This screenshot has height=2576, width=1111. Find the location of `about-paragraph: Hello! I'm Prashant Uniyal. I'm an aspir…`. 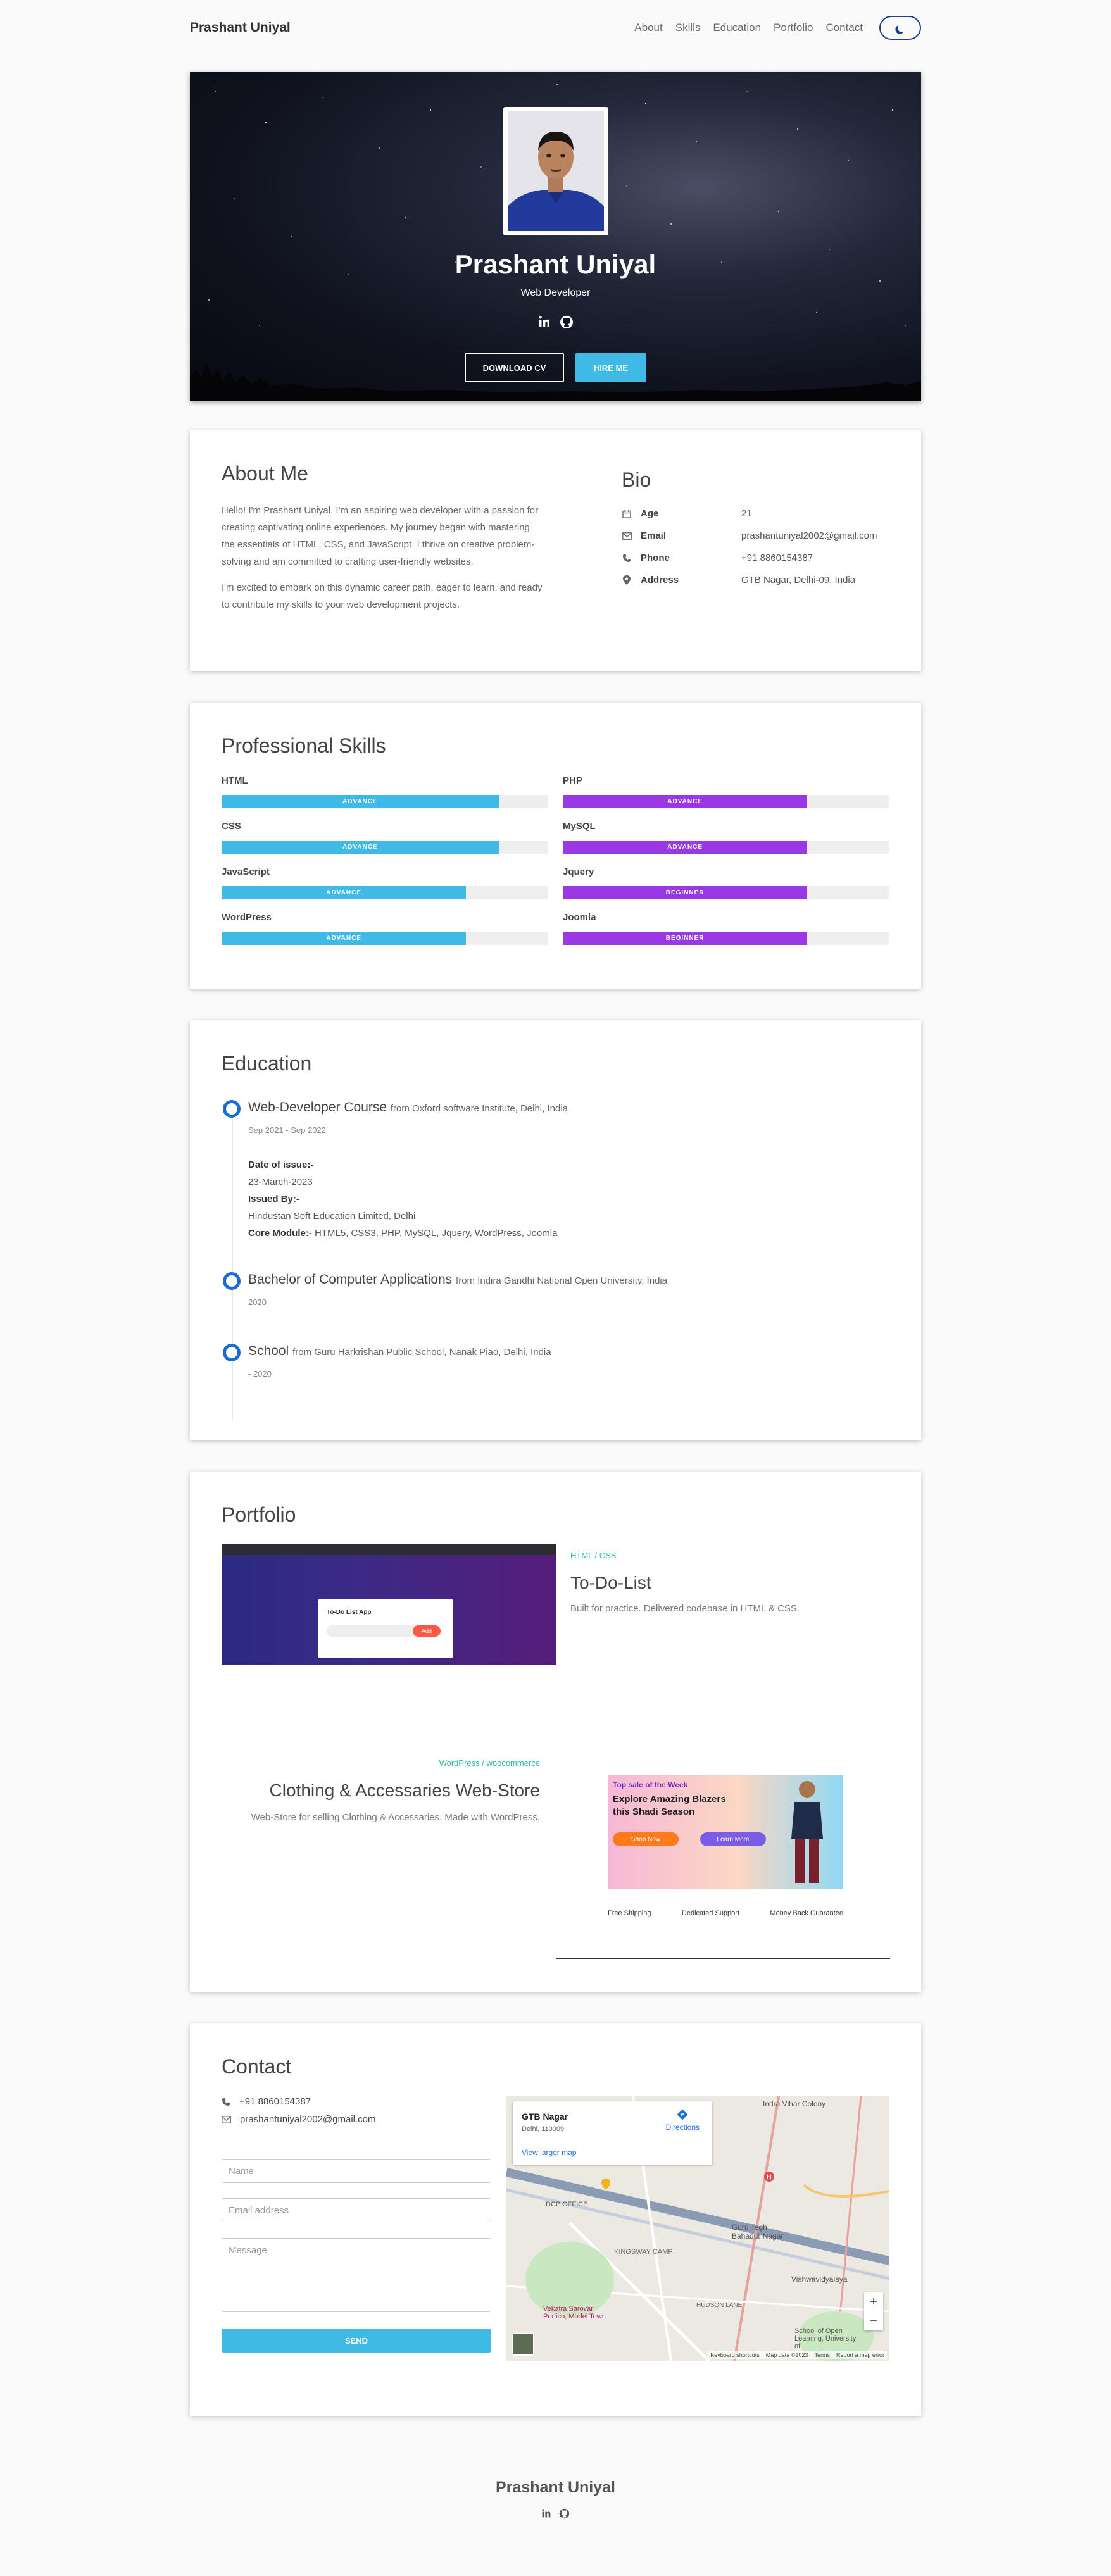

about-paragraph: Hello! I'm Prashant Uniyal. I'm an aspir… is located at coordinates (380, 536).